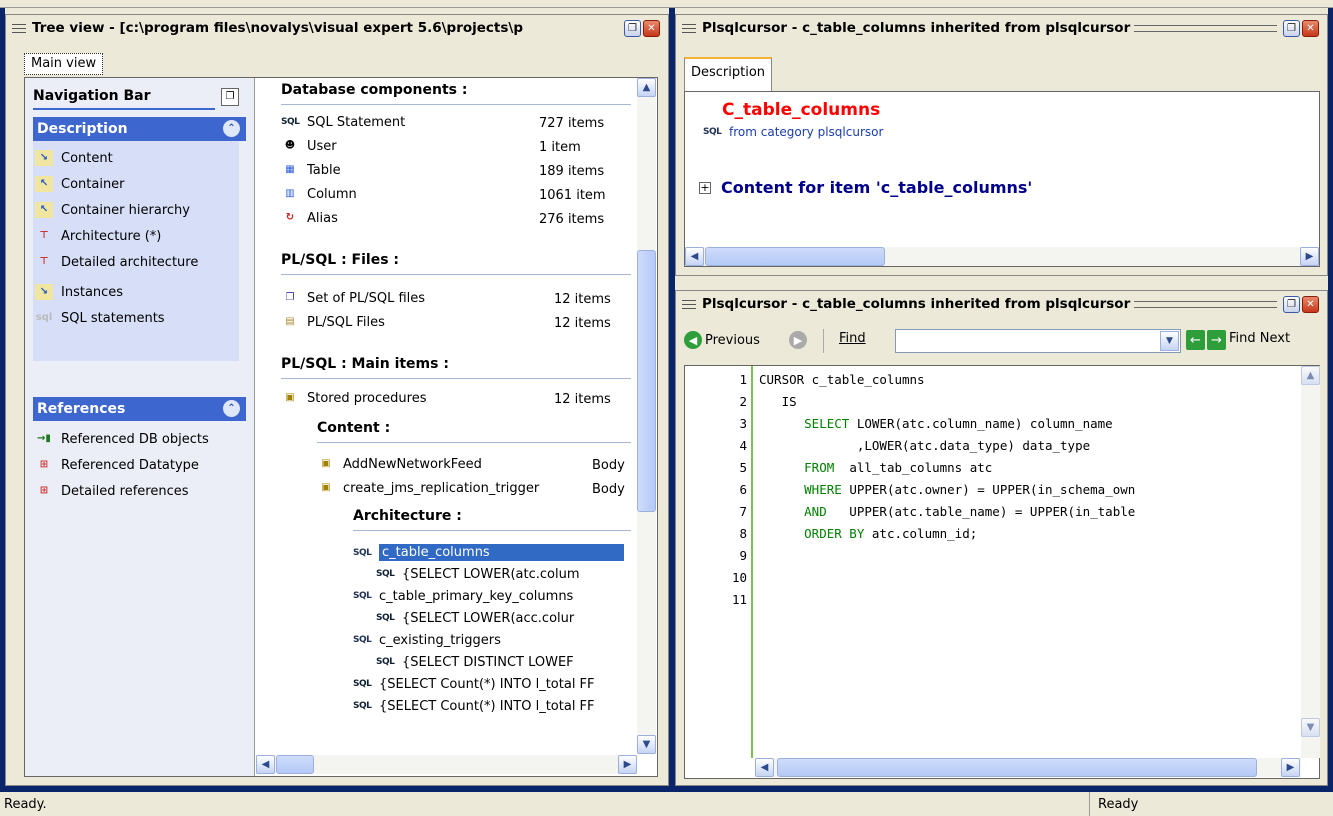 This screenshot has height=816, width=1333. Describe the element at coordinates (475, 662) in the screenshot. I see `list-item: SQL {SELECT DISTINCT LOWEF` at that location.